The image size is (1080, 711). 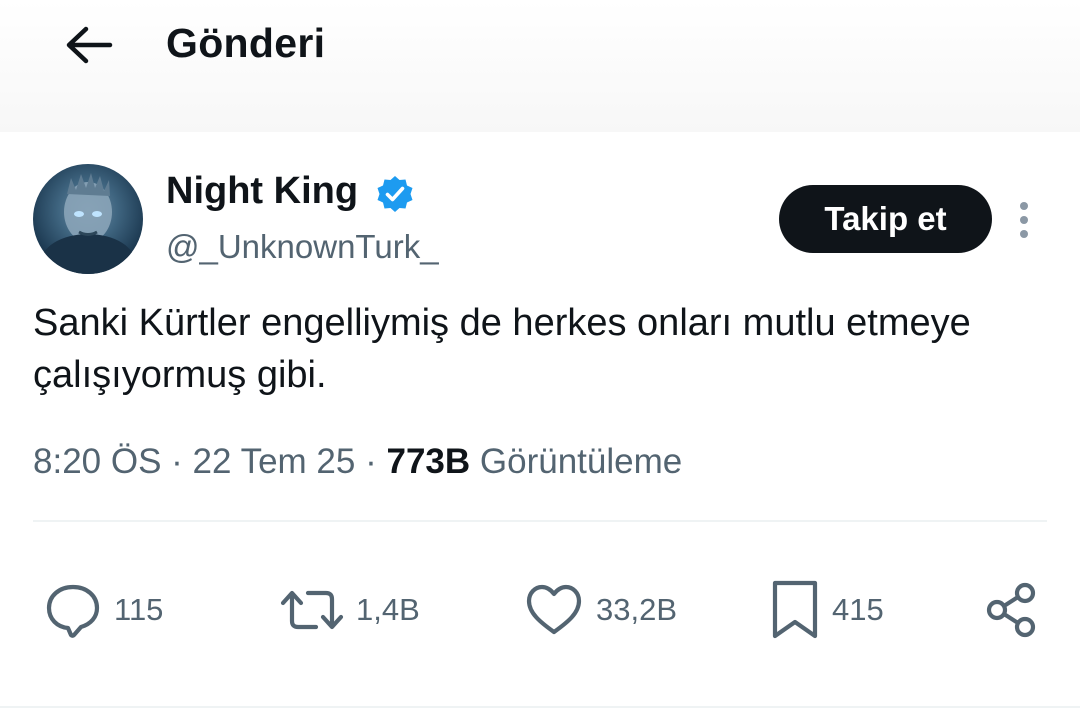 I want to click on back-button, so click(x=88, y=45).